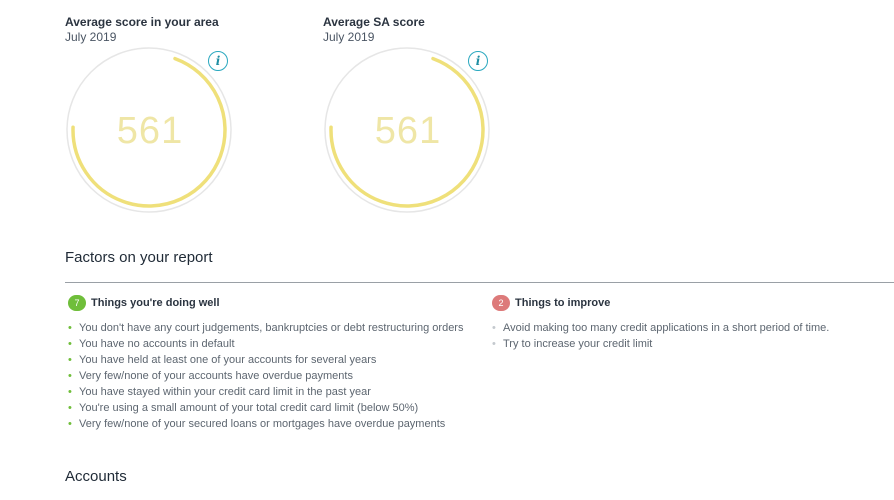 The height and width of the screenshot is (500, 894). Describe the element at coordinates (155, 303) in the screenshot. I see `doing-well-label: Things you're doing well` at that location.